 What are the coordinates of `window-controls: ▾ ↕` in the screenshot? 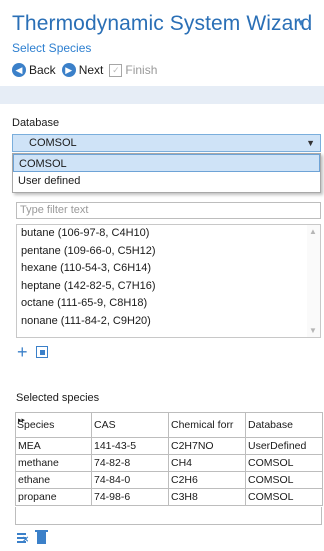 It's located at (305, 22).